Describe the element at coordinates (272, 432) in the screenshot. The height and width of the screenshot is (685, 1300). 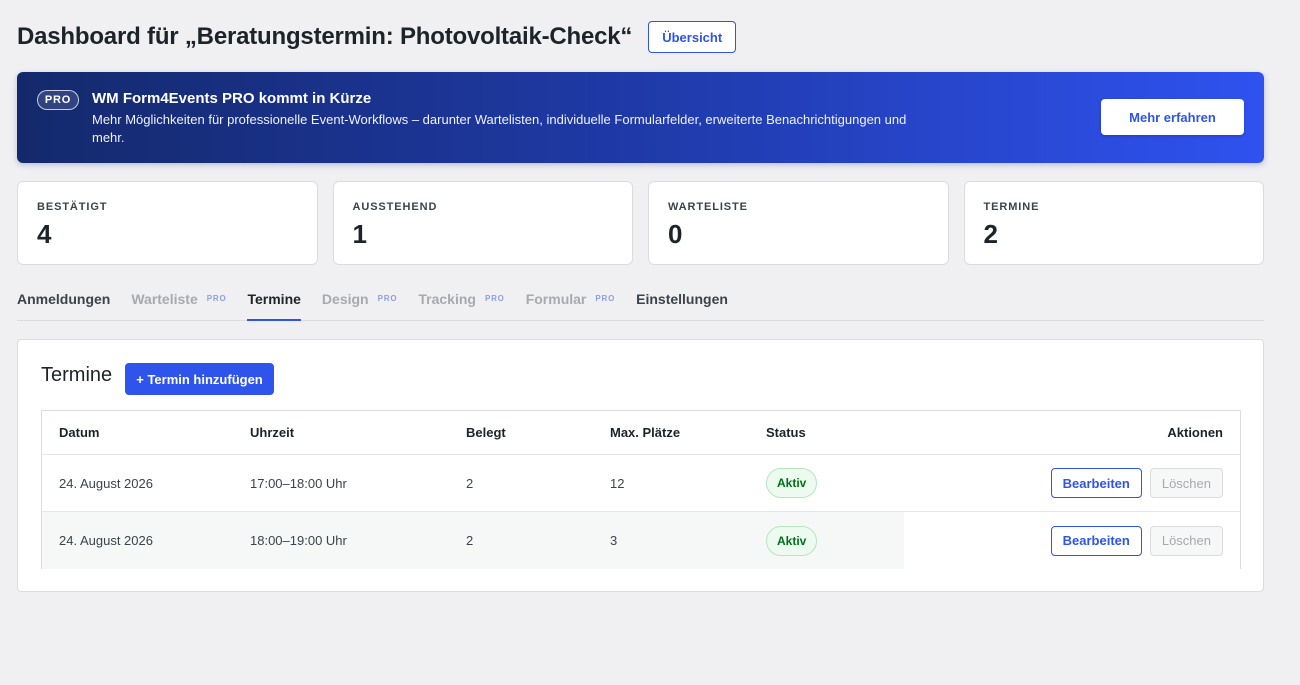
I see `column-header-uhrzeit: Uhrzeit` at that location.